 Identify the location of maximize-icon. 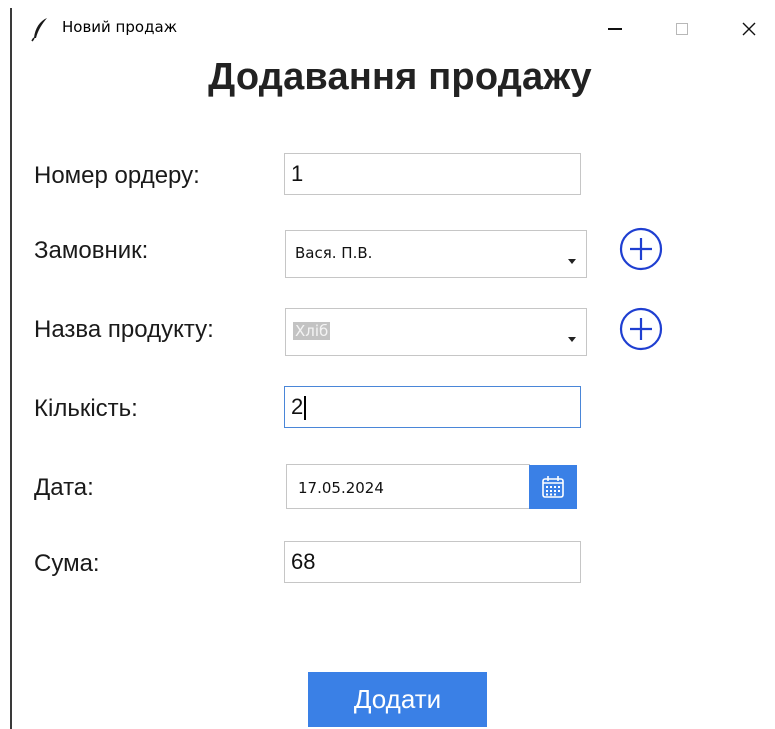
(682, 29).